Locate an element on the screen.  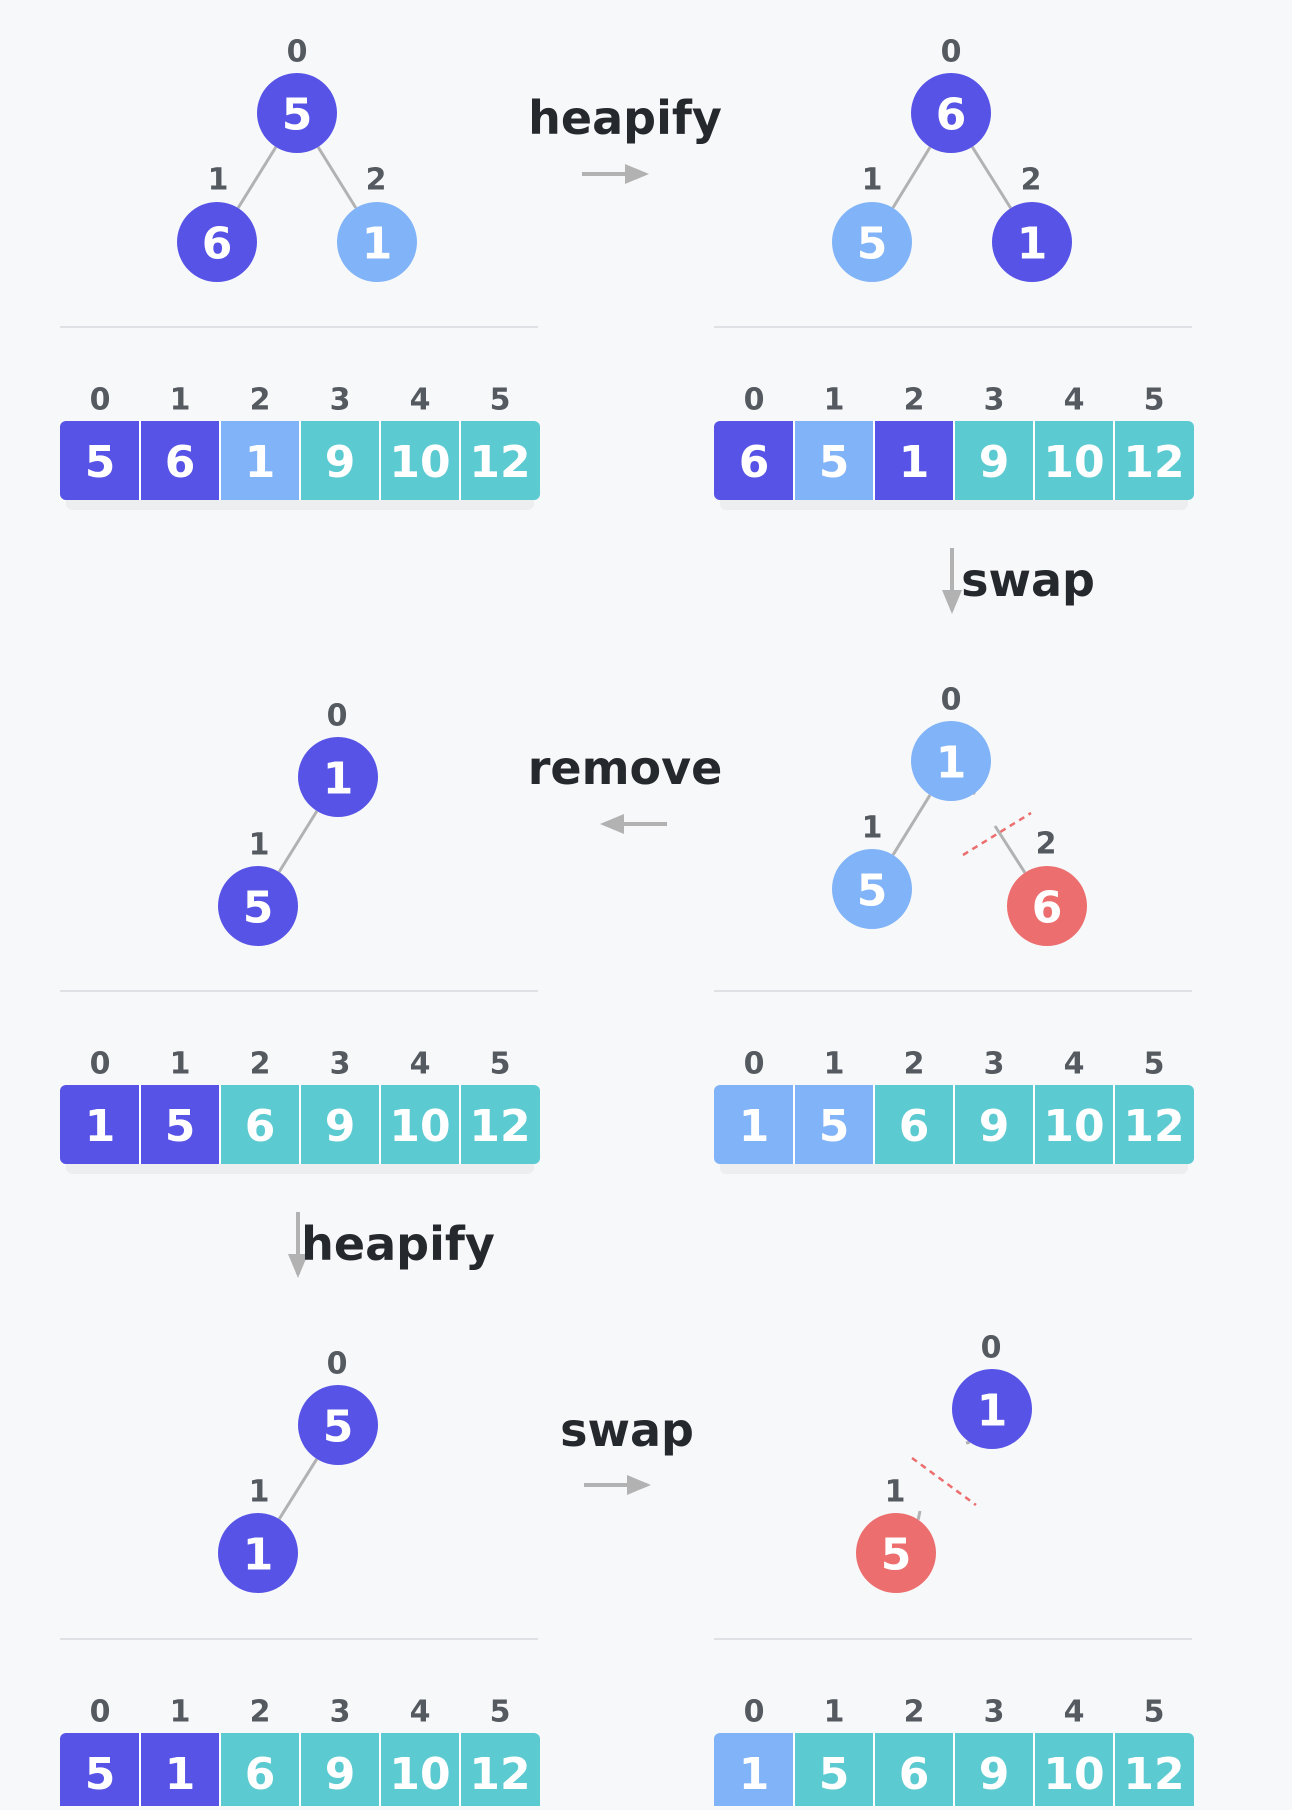
arrow-down-head is located at coordinates (952, 602).